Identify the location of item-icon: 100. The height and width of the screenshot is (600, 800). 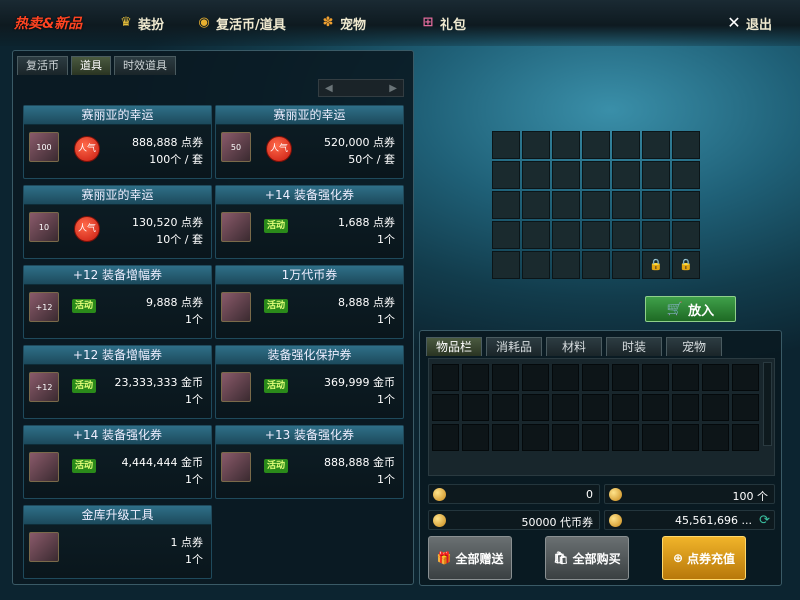
(44, 147).